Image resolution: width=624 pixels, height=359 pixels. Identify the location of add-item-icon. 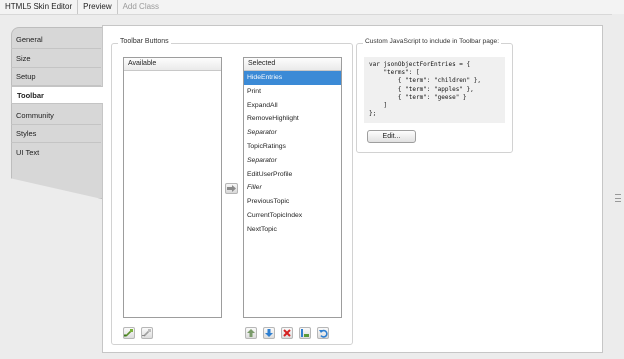
(128, 333).